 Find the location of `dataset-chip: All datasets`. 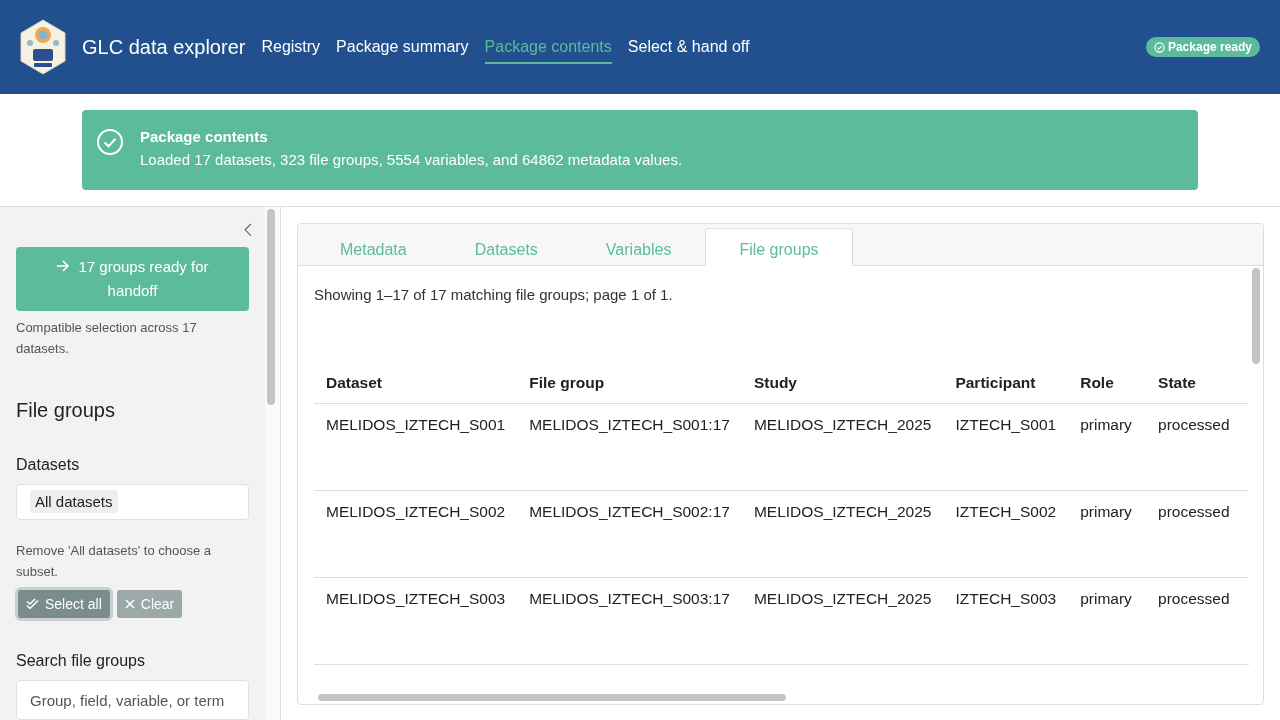

dataset-chip: All datasets is located at coordinates (74, 502).